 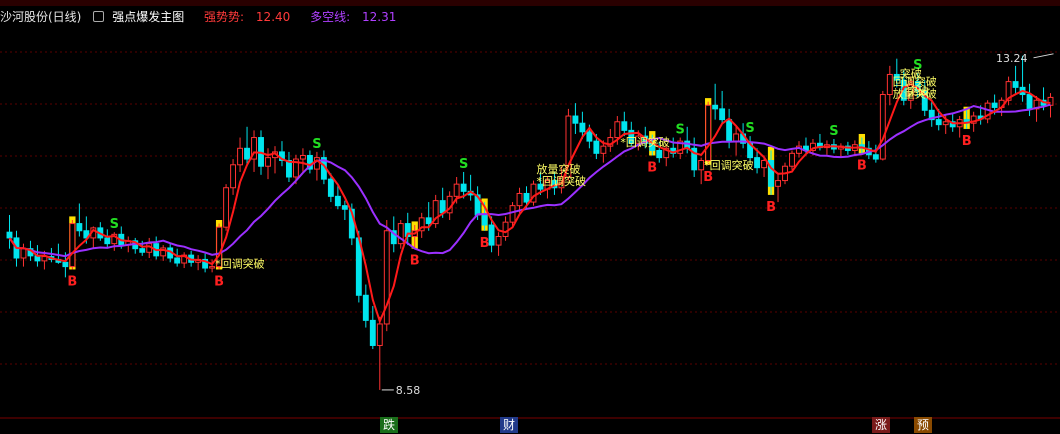 What do you see at coordinates (389, 425) in the screenshot?
I see `event-marker: 跌` at bounding box center [389, 425].